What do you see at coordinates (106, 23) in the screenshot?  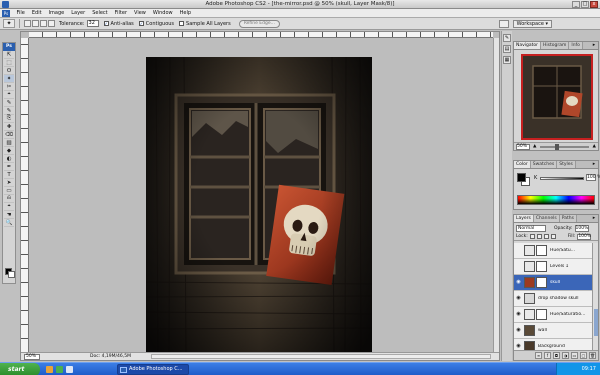 I see `antialias-checkbox: ✓` at bounding box center [106, 23].